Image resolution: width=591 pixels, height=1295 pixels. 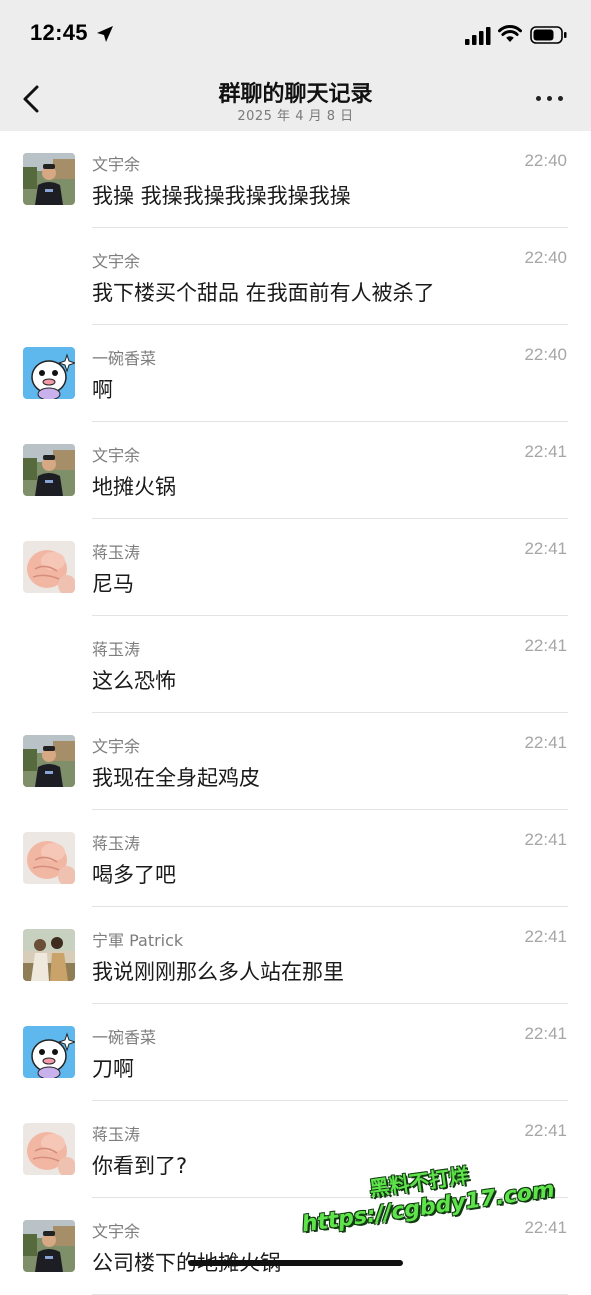 I want to click on message-text: 你看到了?, so click(x=140, y=1166).